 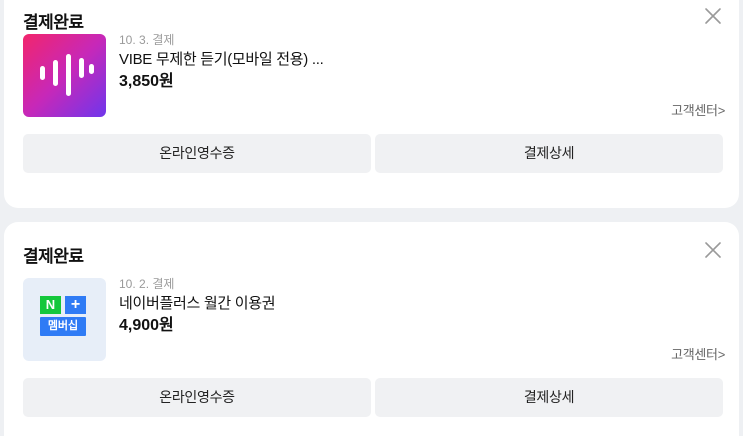 I want to click on payment-date: 10. 2. 결제, so click(x=147, y=284).